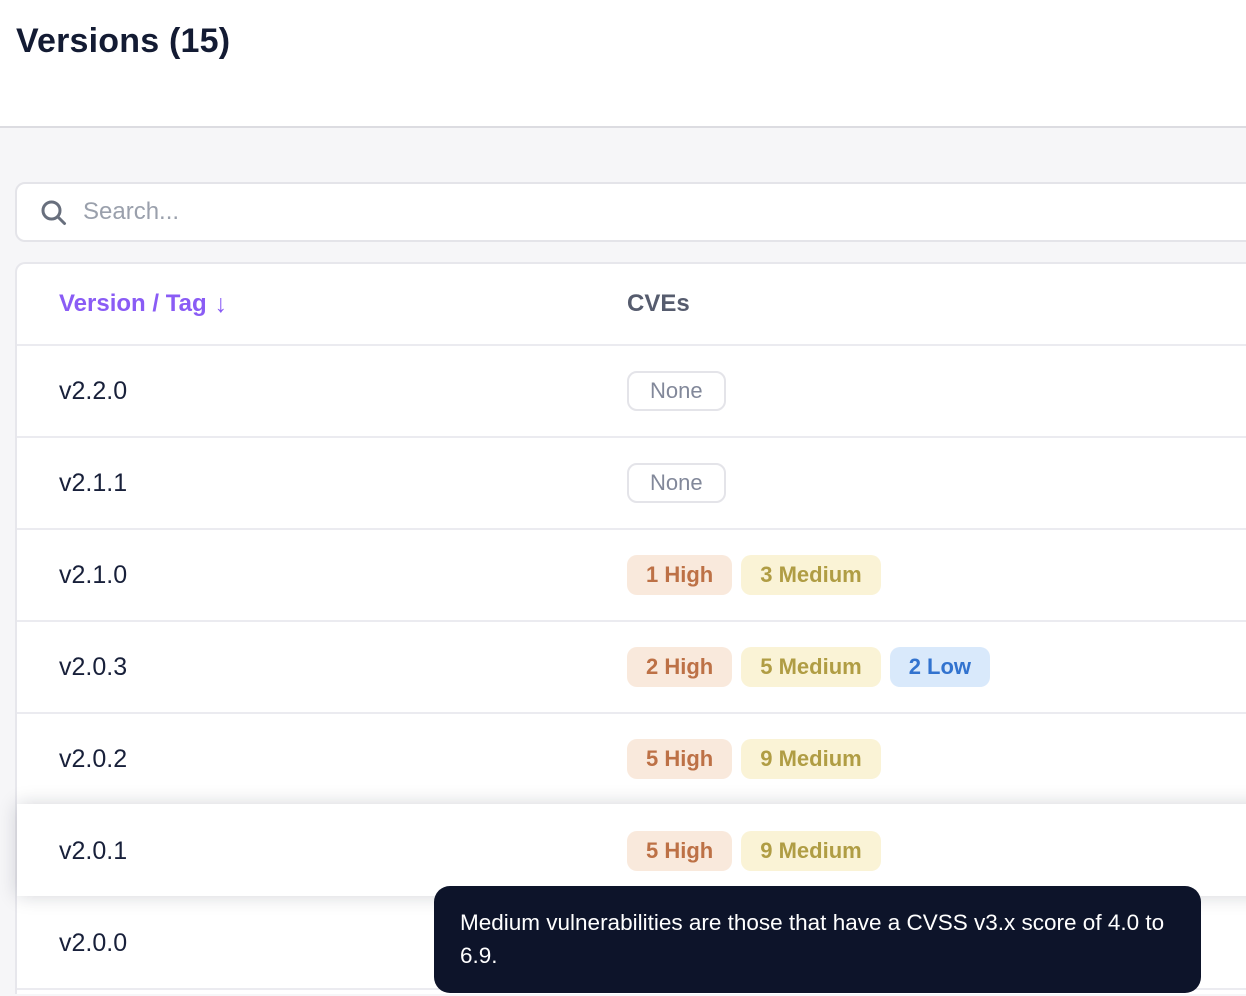 This screenshot has width=1246, height=996. I want to click on table-row: v2.0.2 5 High 9 Medium, so click(631, 758).